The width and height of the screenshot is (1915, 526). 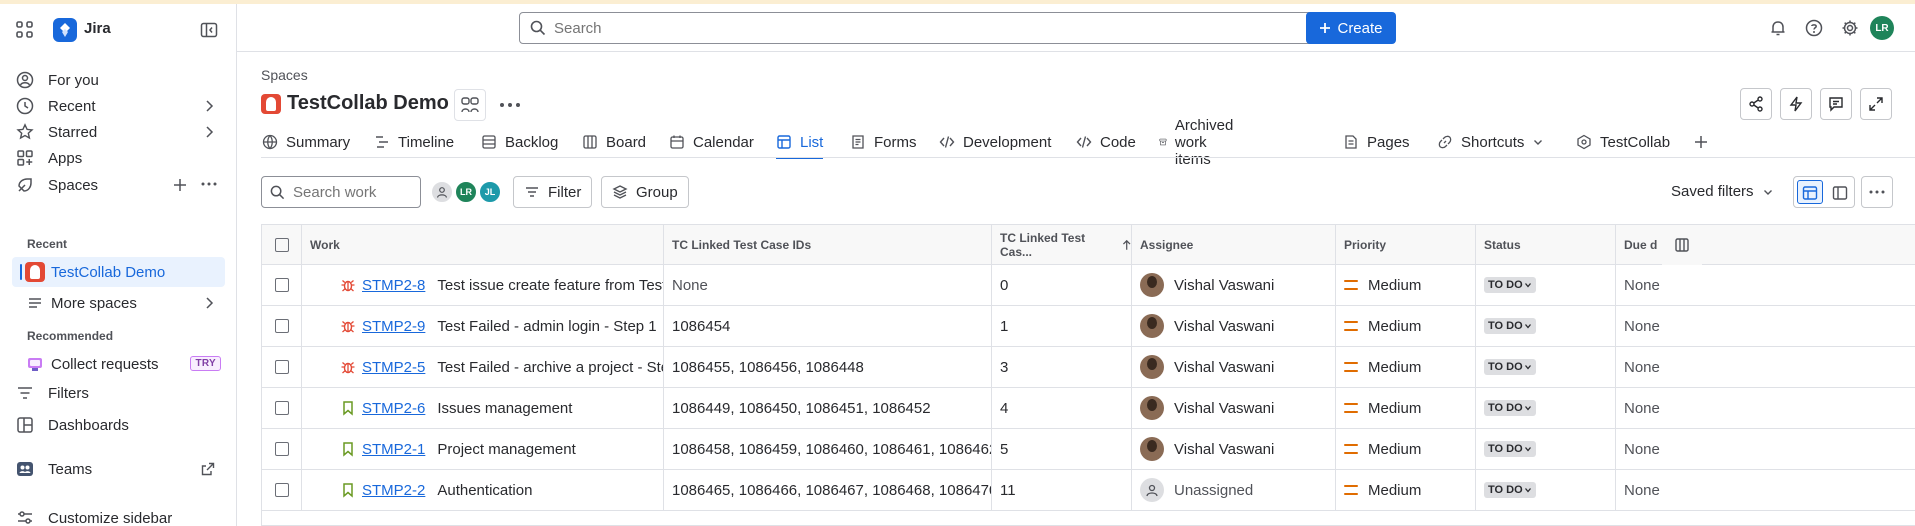 What do you see at coordinates (1406, 245) in the screenshot?
I see `column-header-priority: Priority` at bounding box center [1406, 245].